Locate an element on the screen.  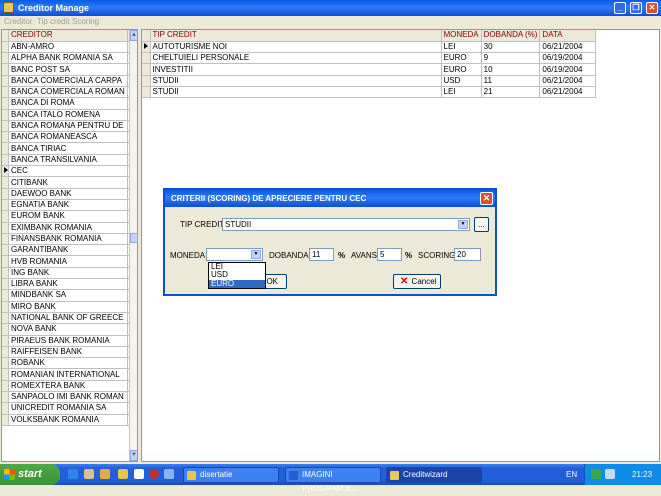
table-row: STUDII USD 11 06/21/2004 is located at coordinates (369, 81).